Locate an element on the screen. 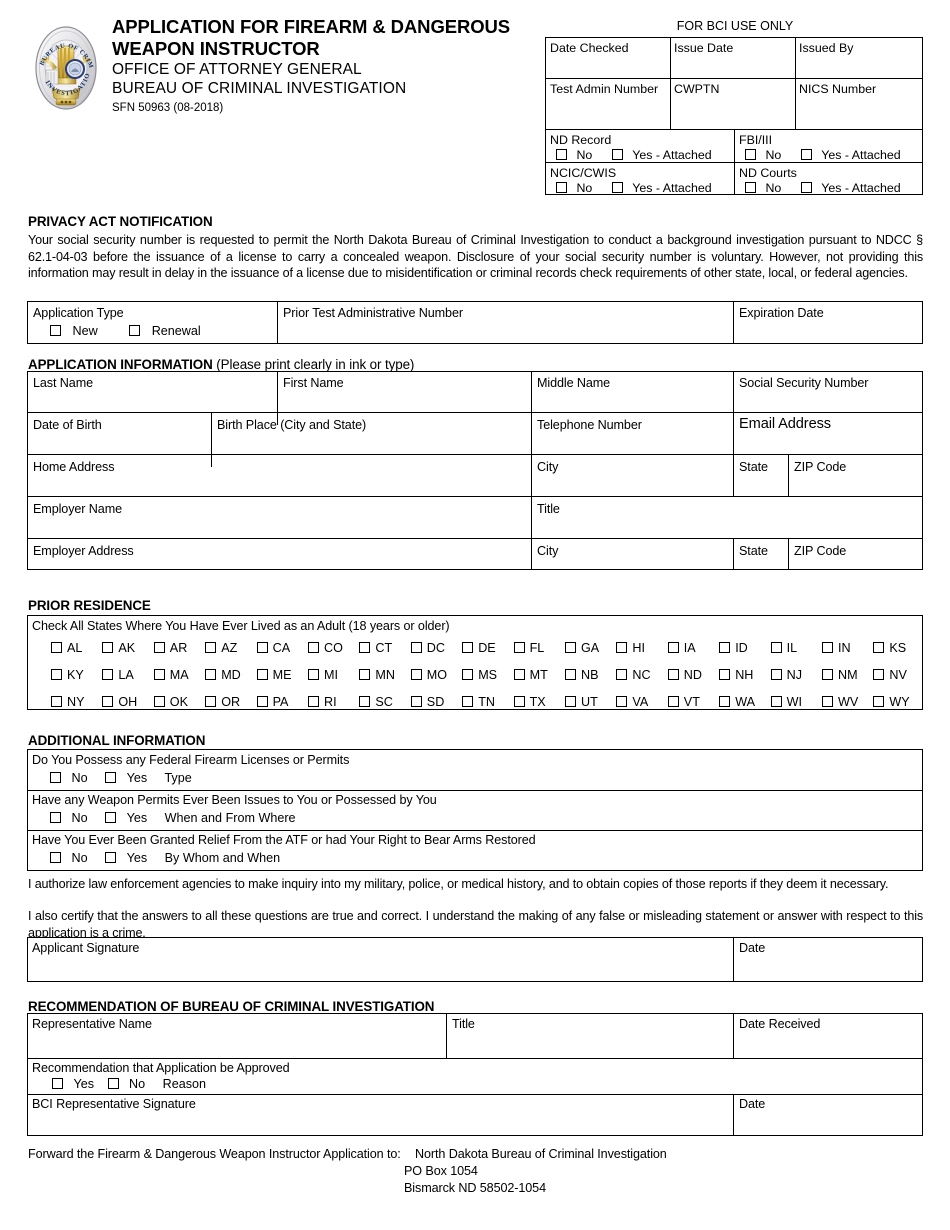 The height and width of the screenshot is (1230, 950). state-checkbox-nh is located at coordinates (725, 674).